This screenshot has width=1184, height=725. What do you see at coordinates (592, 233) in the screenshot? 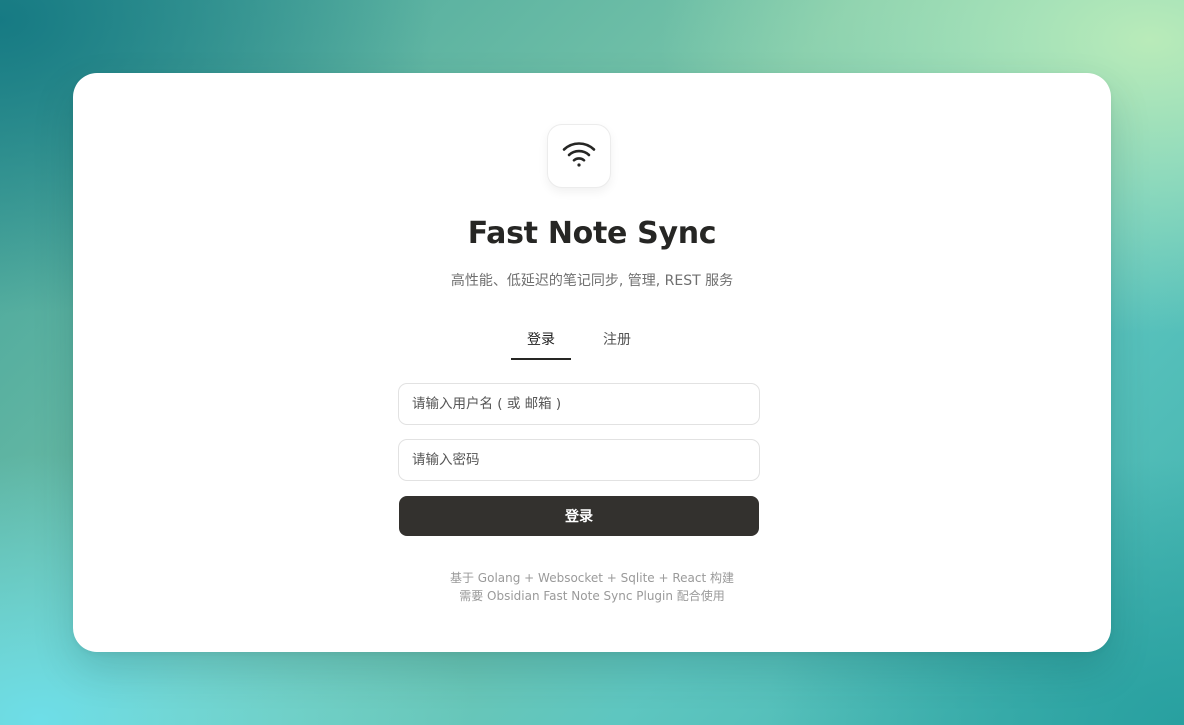
I see `app-title: Fast Note Sync` at bounding box center [592, 233].